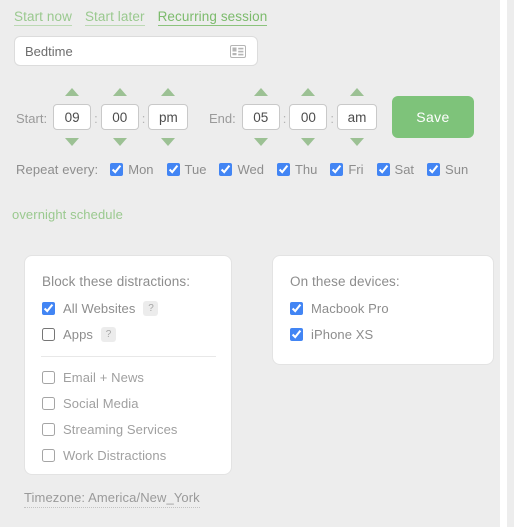  I want to click on end-hour-stepper: 05, so click(260, 117).